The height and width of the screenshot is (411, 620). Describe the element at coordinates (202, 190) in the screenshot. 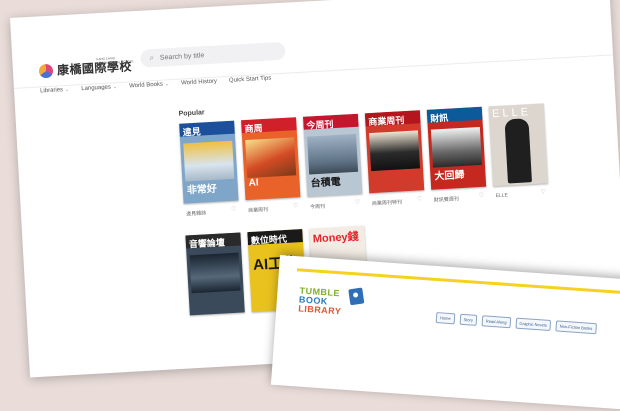

I see `cover-headline: 非常好` at that location.